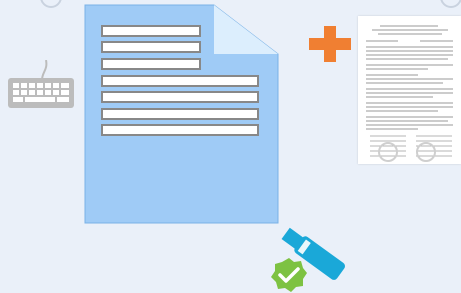 This screenshot has height=293, width=461. What do you see at coordinates (330, 44) in the screenshot?
I see `plus-icon` at bounding box center [330, 44].